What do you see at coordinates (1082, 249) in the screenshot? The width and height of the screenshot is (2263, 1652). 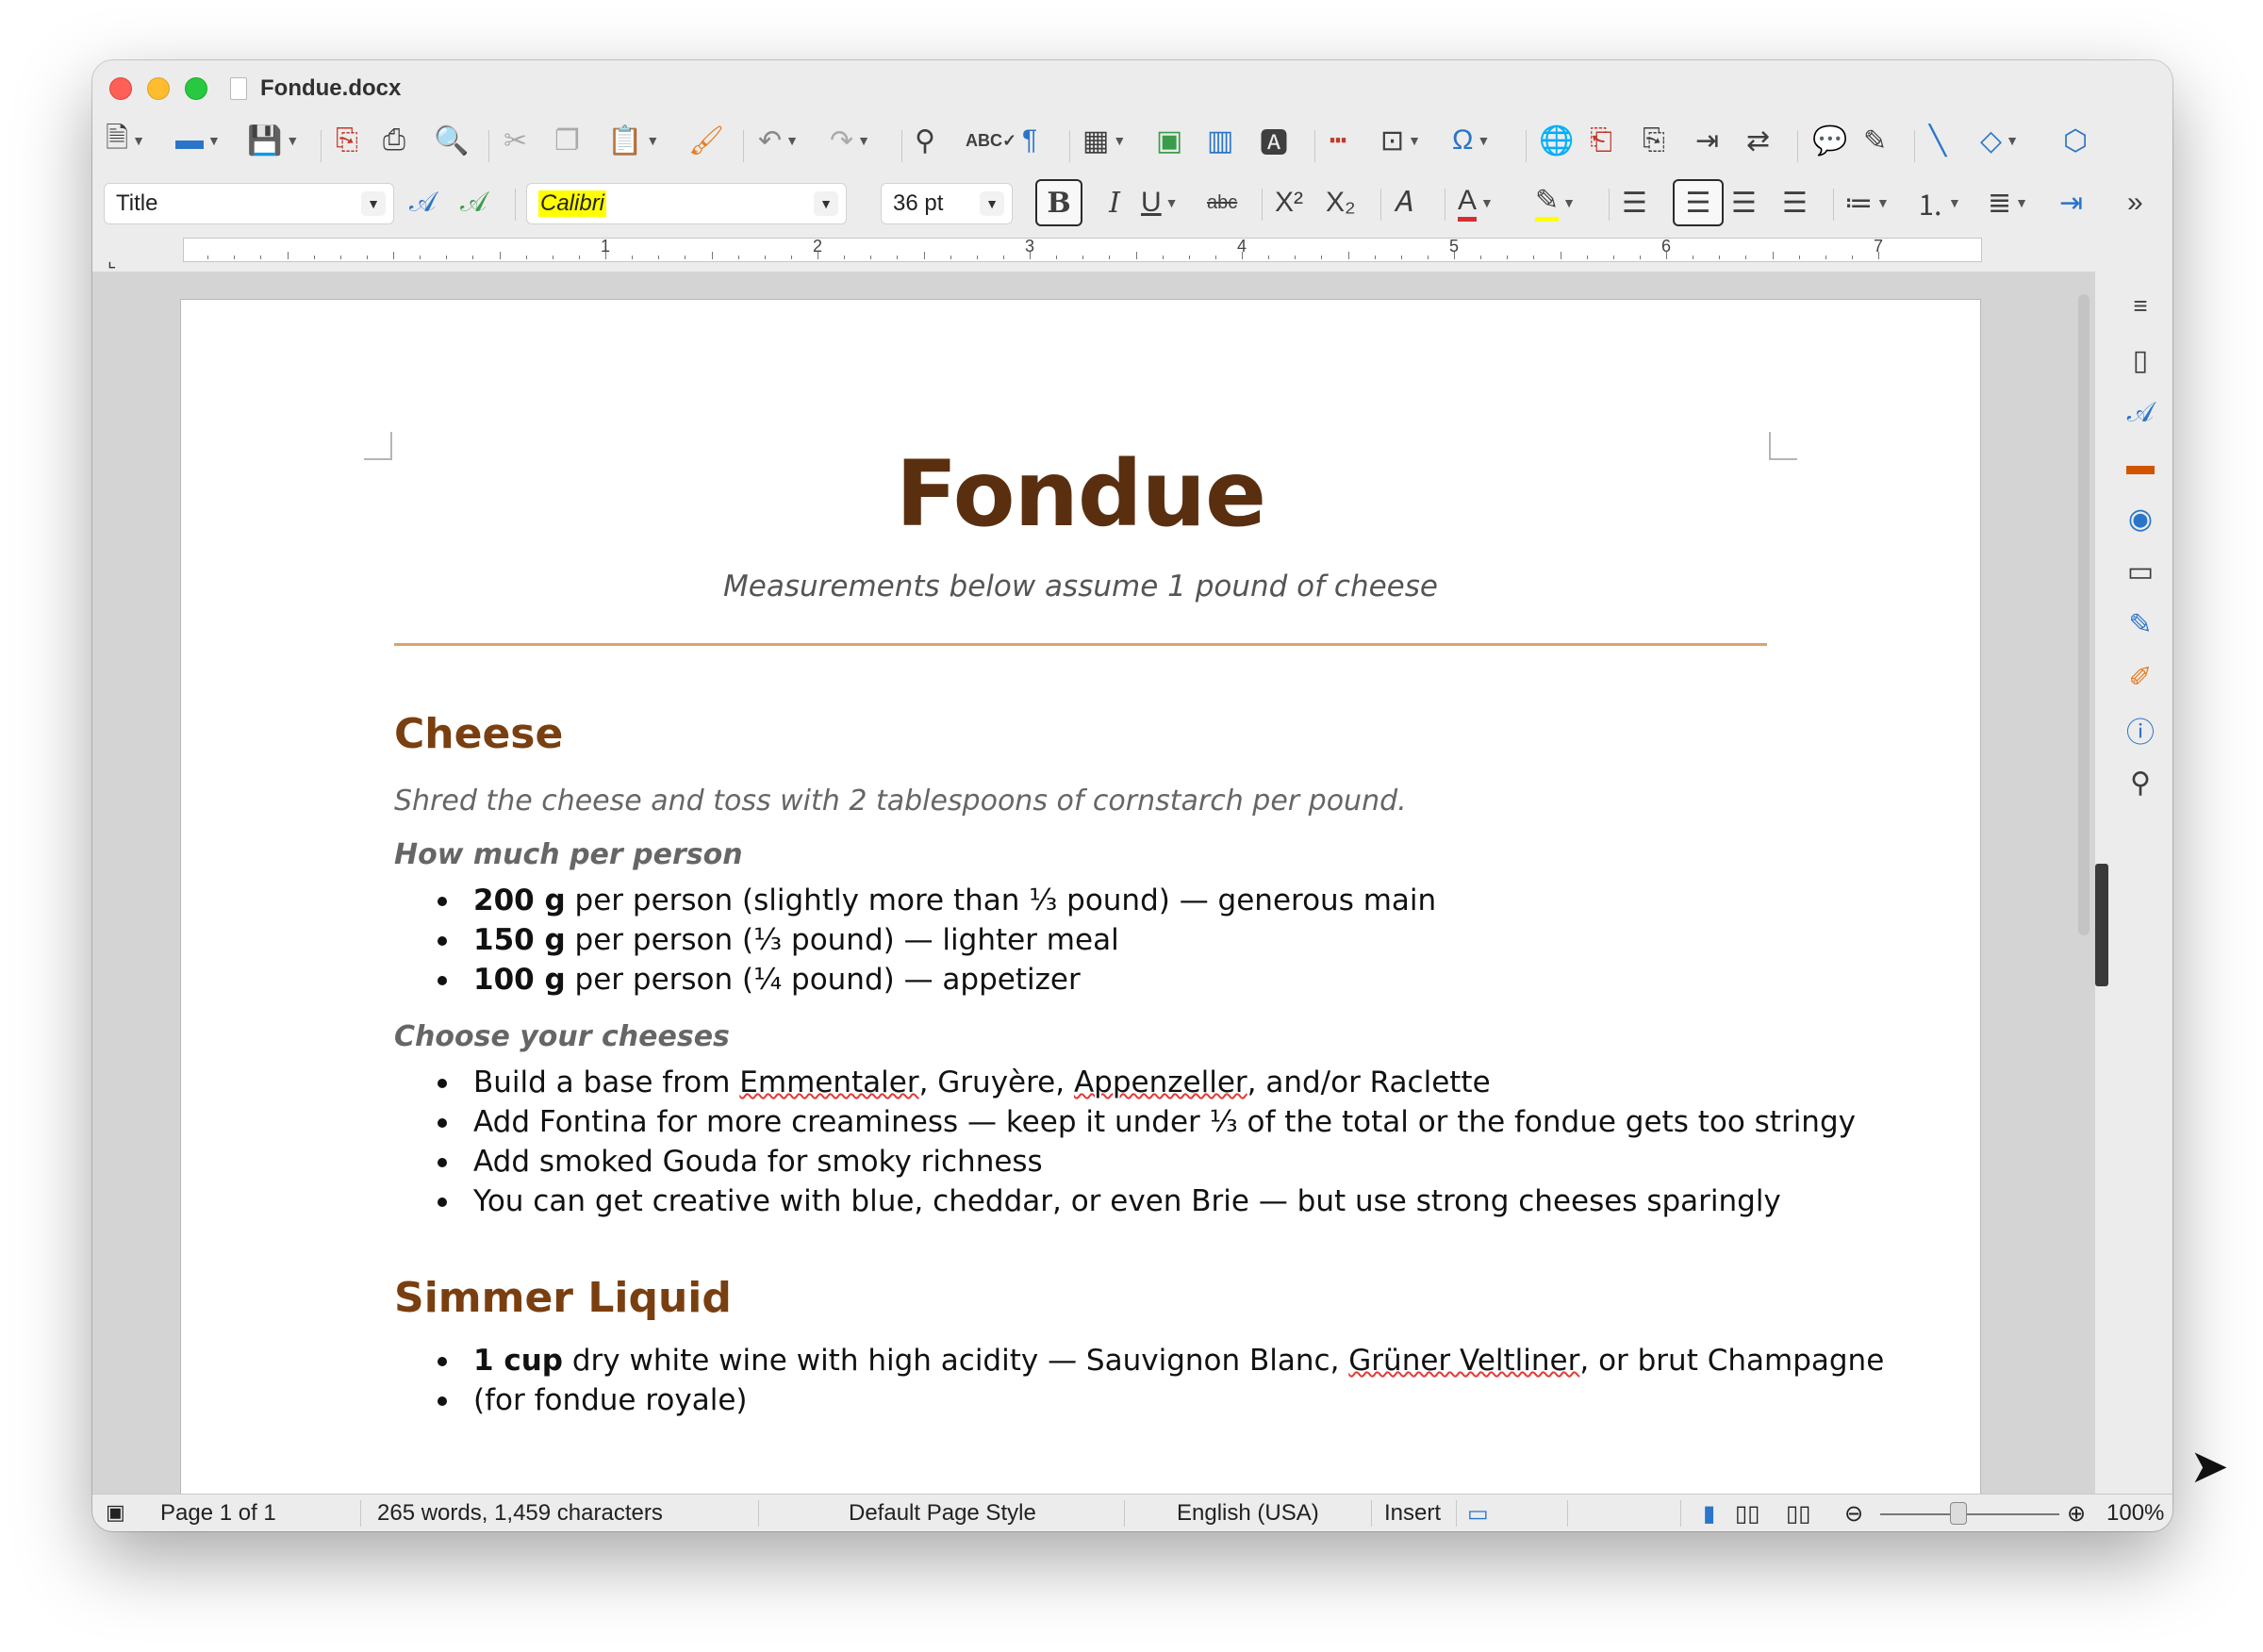 I see `horizontal-ruler: 1 2 3 4 5 6 7` at bounding box center [1082, 249].